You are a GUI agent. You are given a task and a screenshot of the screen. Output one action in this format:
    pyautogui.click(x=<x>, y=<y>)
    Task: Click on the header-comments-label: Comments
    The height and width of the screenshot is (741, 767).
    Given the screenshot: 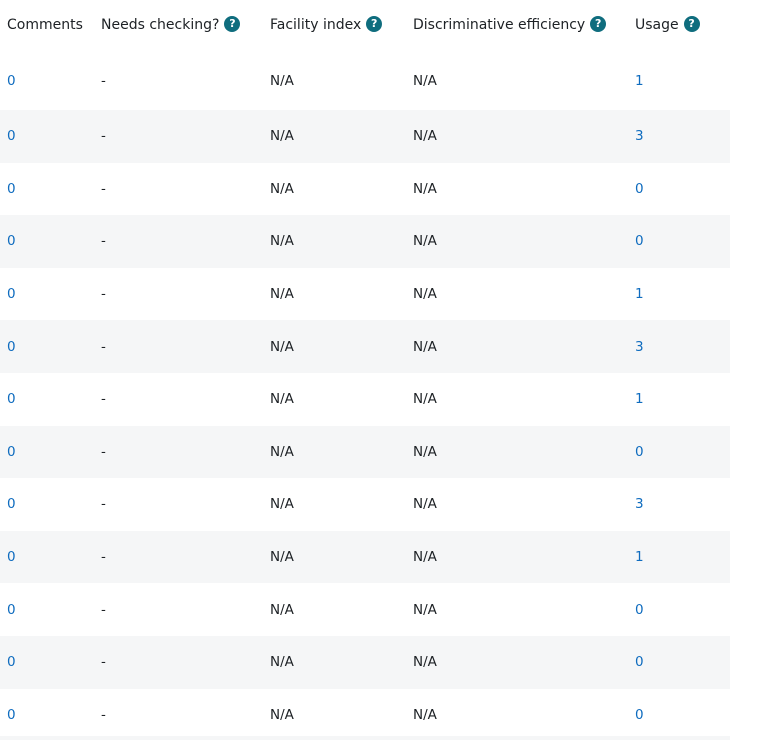 What is the action you would take?
    pyautogui.click(x=45, y=25)
    